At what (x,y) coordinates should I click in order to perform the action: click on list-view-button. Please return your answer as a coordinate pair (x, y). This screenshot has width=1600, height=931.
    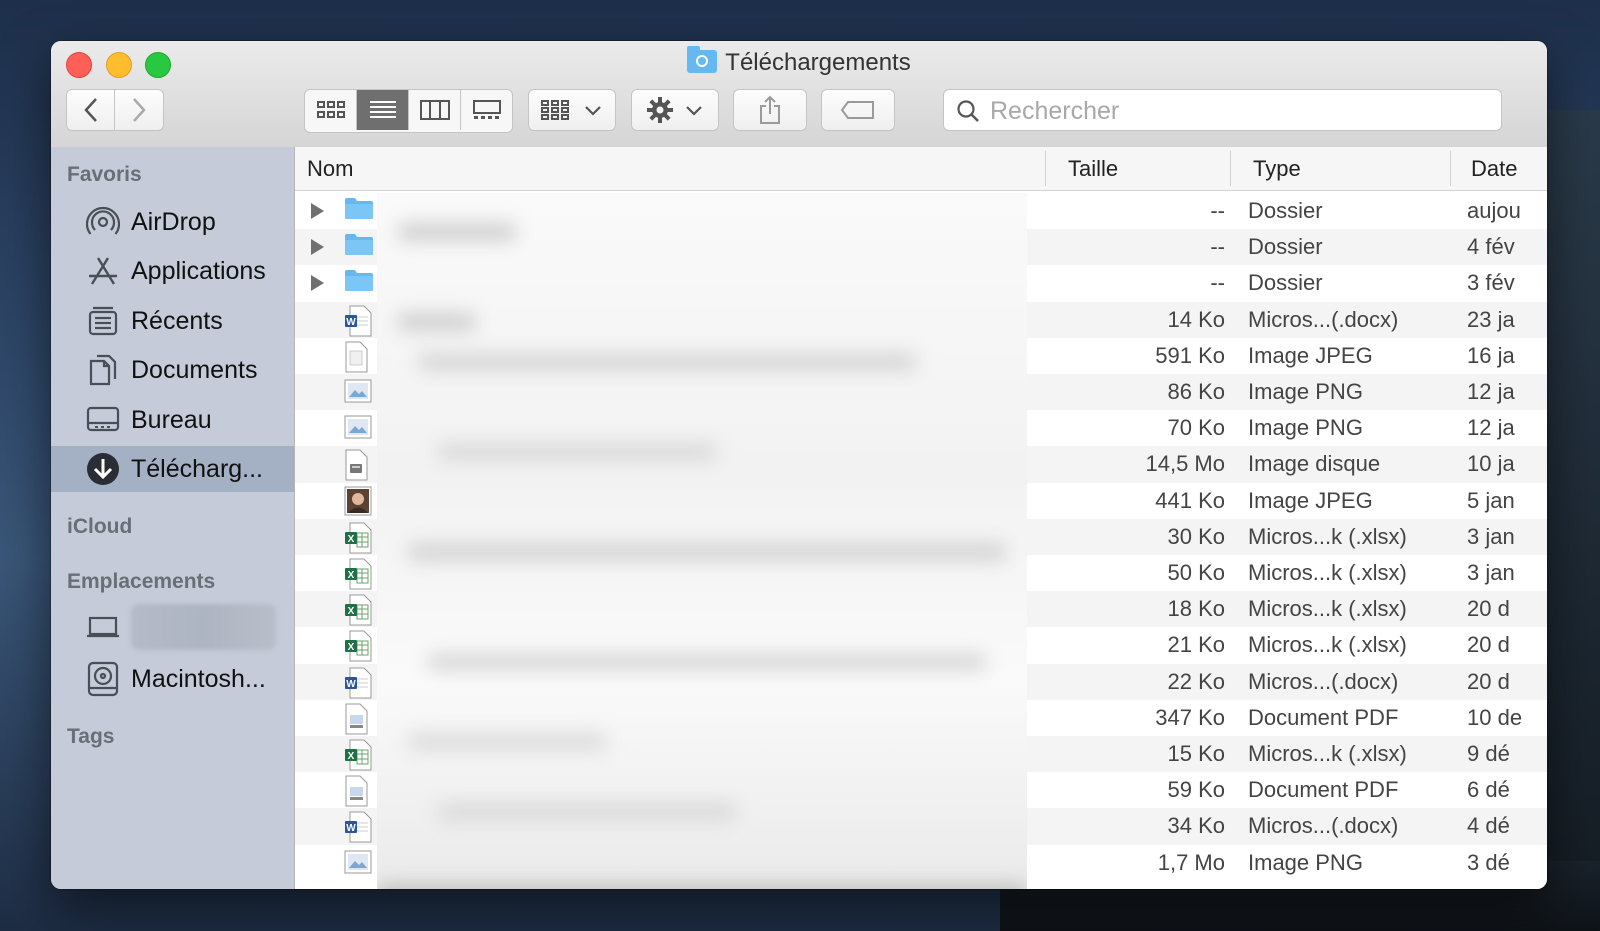
    Looking at the image, I should click on (383, 110).